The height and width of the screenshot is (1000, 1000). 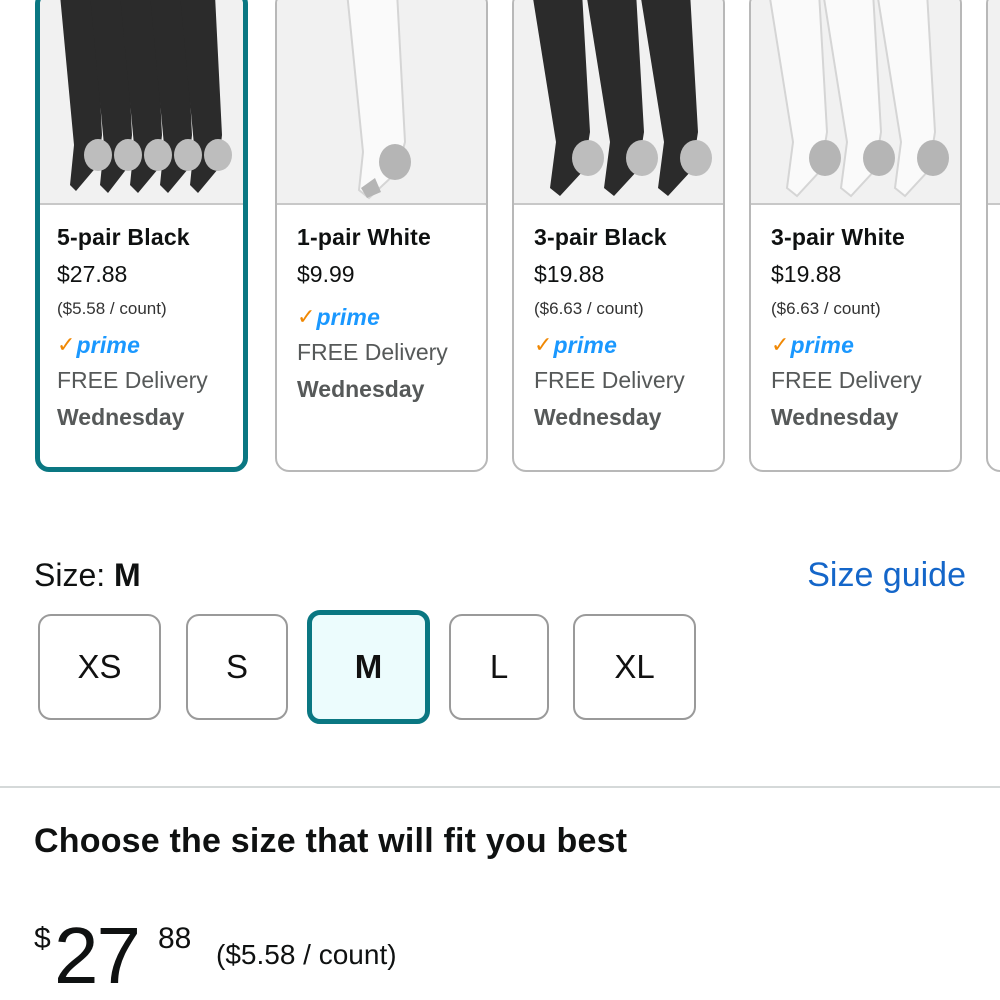 I want to click on size-header: Size: M Size guide, so click(x=500, y=577).